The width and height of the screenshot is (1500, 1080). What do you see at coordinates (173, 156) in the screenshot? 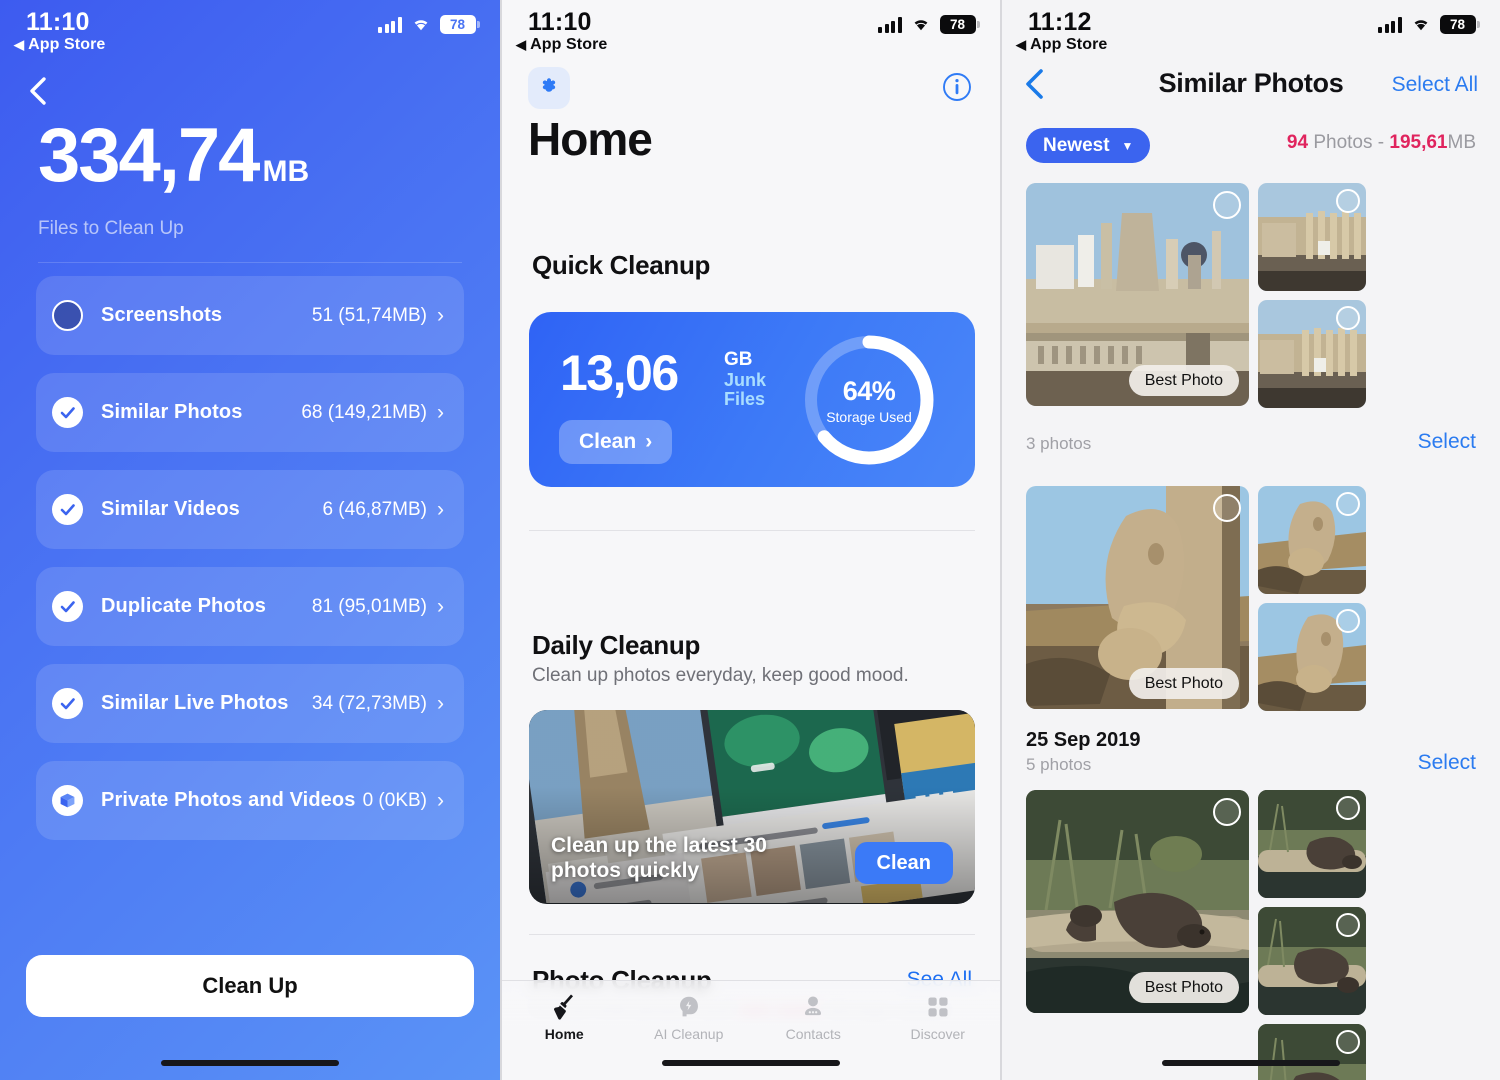
I see `total-size-display: 334,74 MB` at bounding box center [173, 156].